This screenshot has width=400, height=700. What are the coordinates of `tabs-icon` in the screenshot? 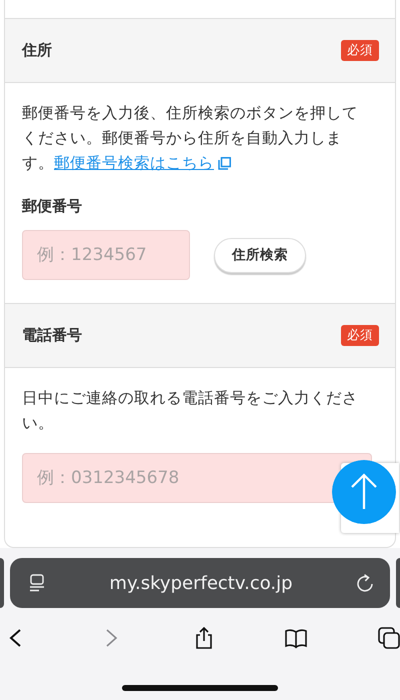 It's located at (389, 638).